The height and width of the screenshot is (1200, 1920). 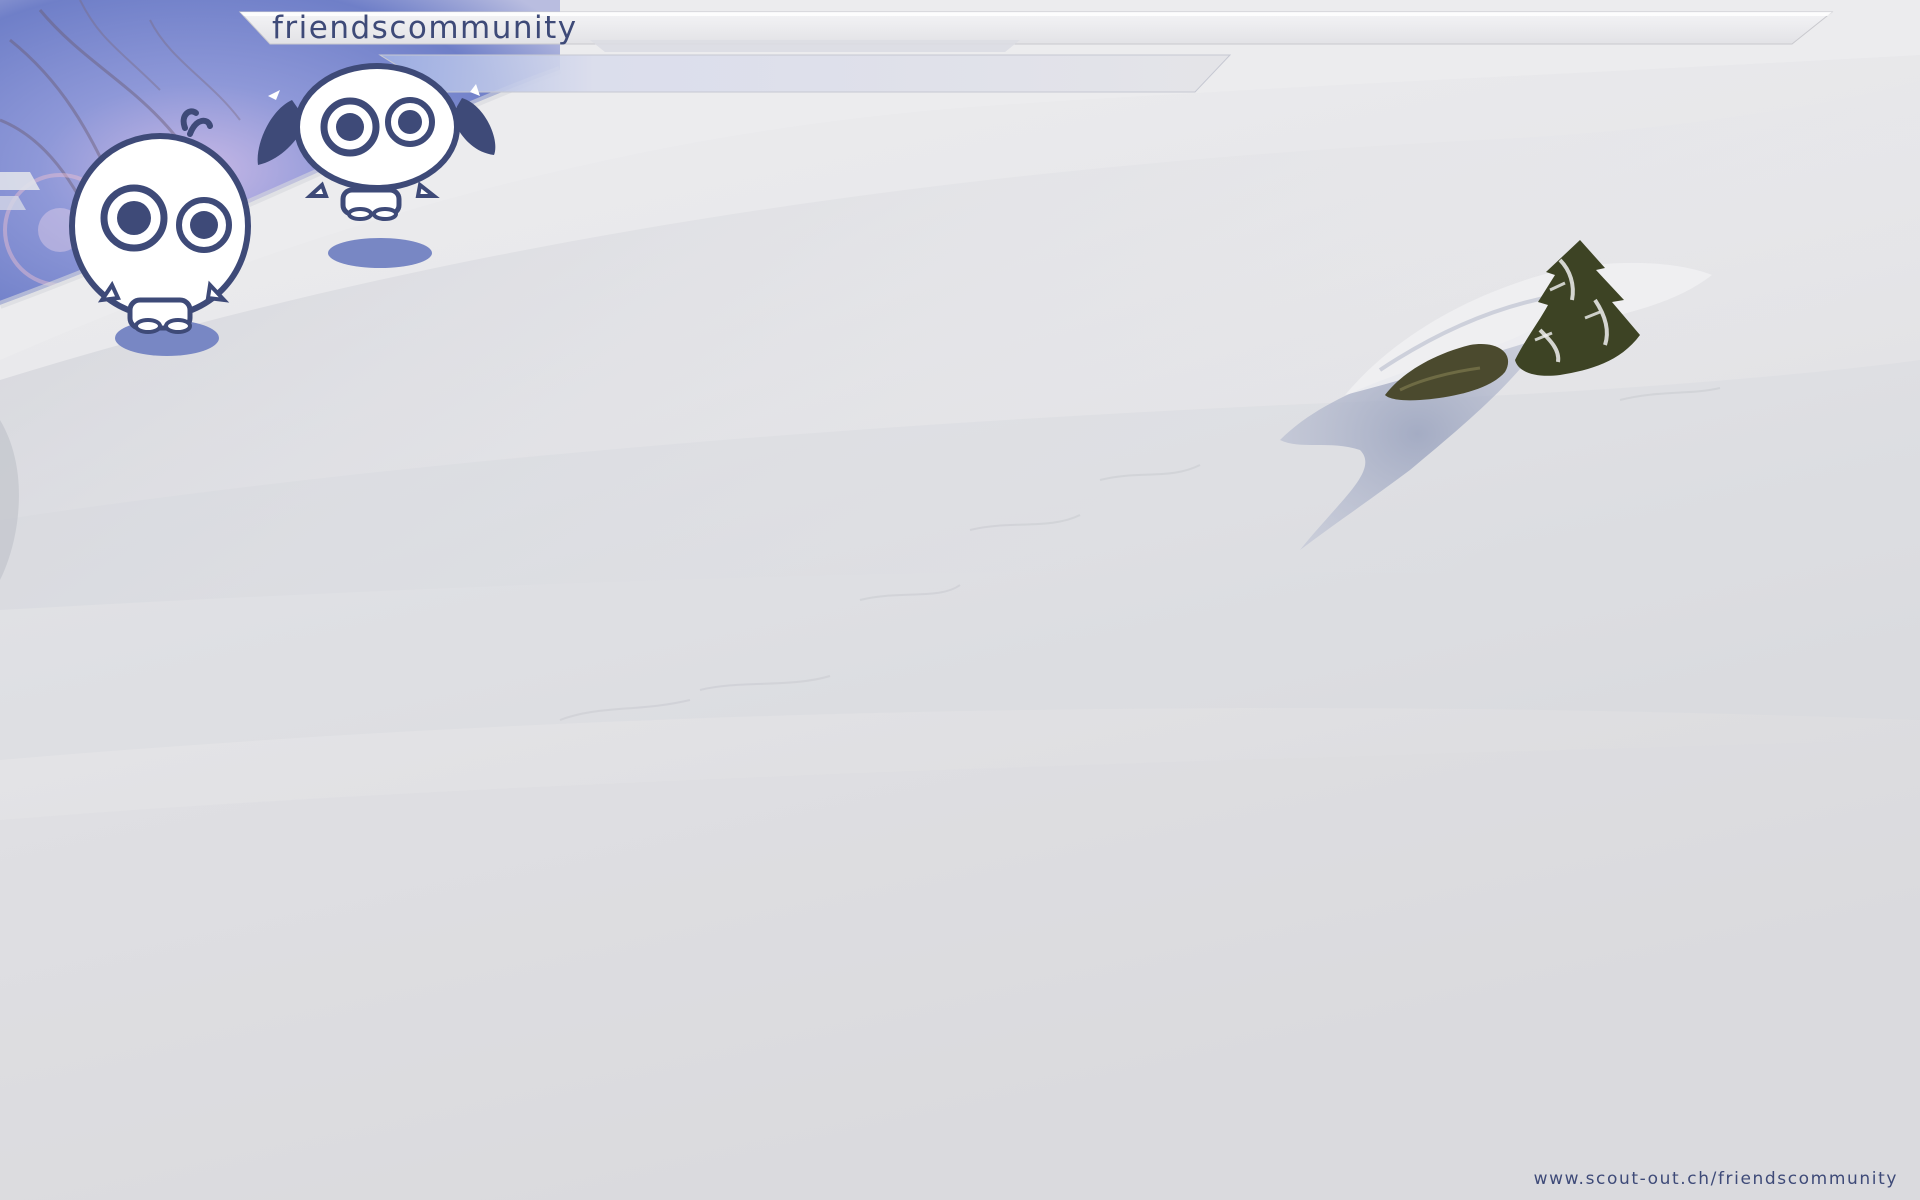 What do you see at coordinates (425, 28) in the screenshot?
I see `wallpaper-title: friendscommunity` at bounding box center [425, 28].